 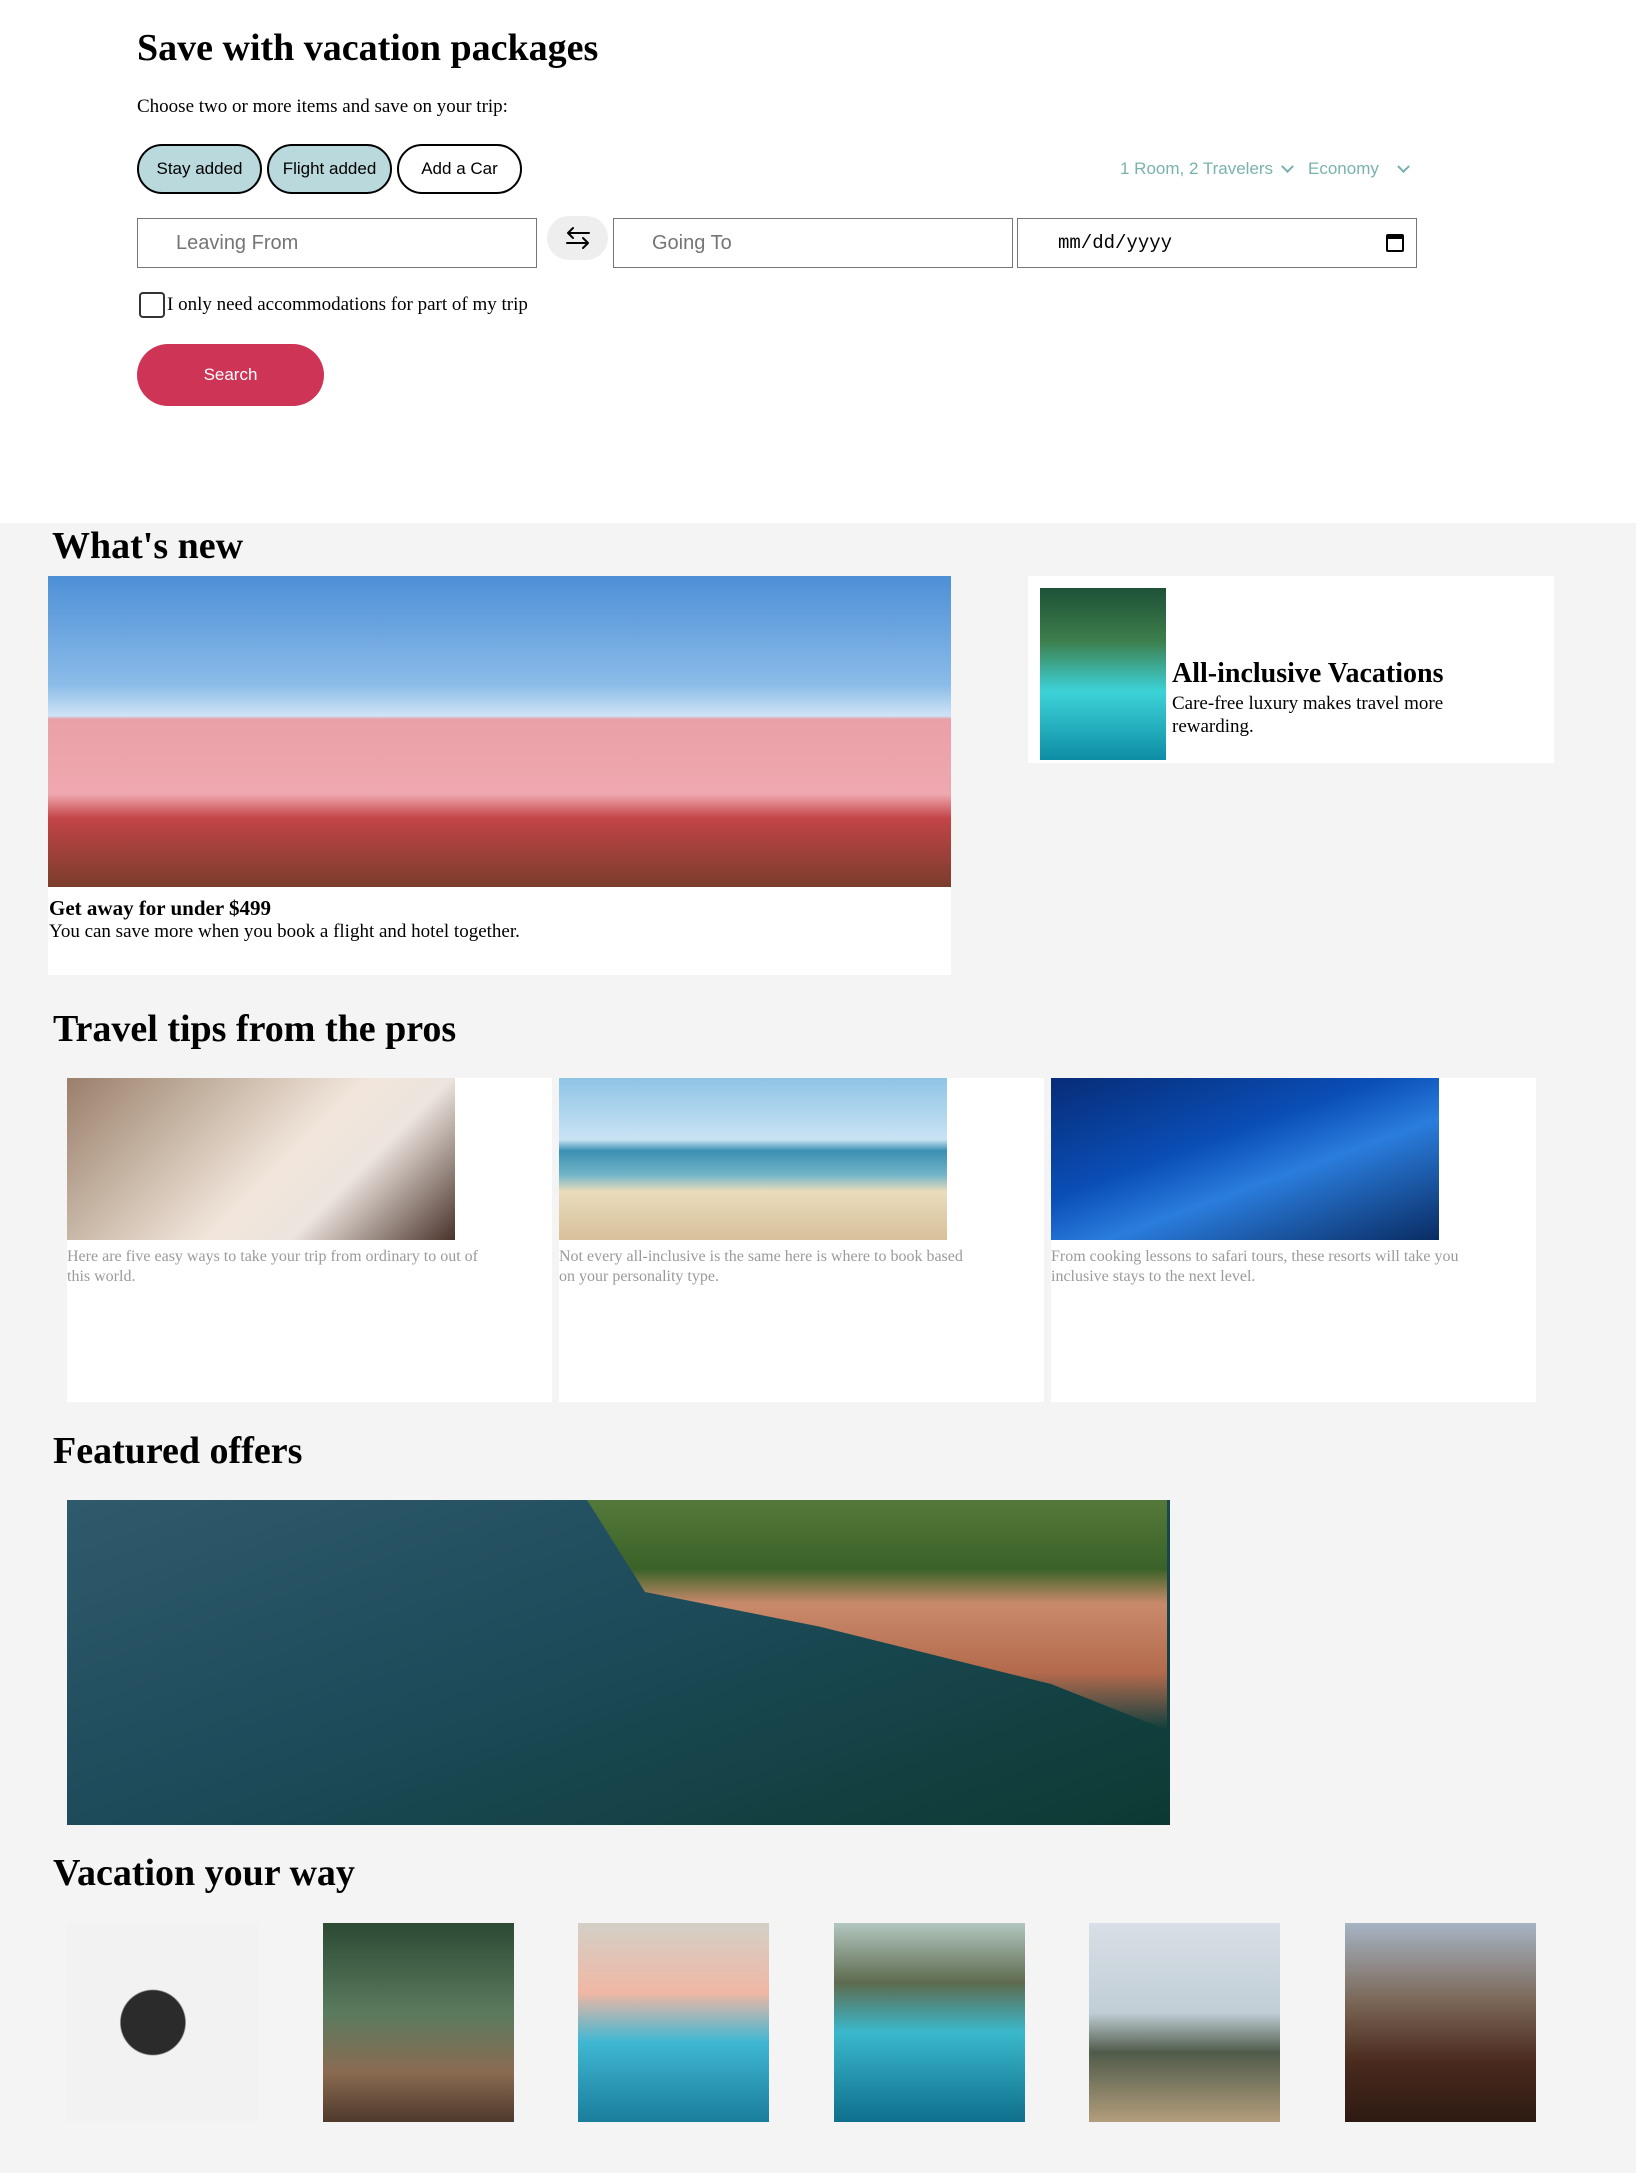 I want to click on pool-float-image, so click(x=1103, y=674).